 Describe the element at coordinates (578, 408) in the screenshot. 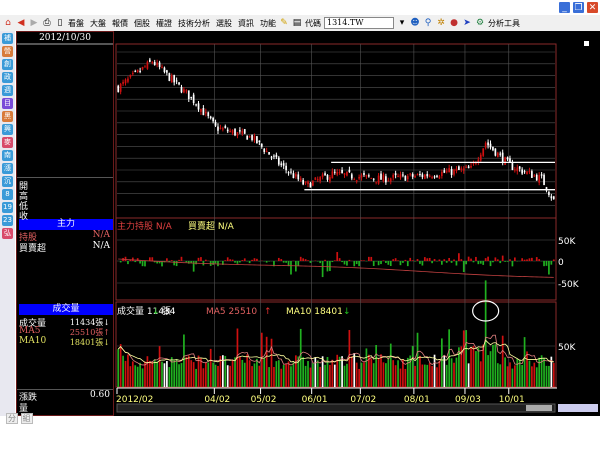

I see `zoom-controls` at that location.